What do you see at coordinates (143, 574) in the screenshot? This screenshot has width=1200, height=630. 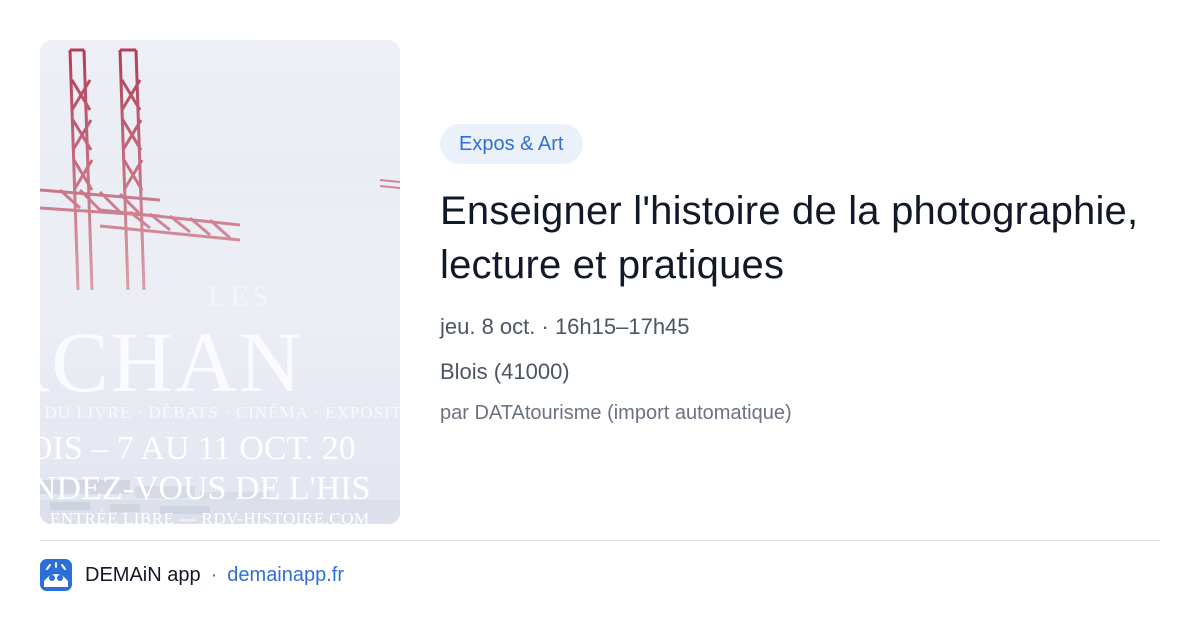 I see `app-name: DEMAiN app` at bounding box center [143, 574].